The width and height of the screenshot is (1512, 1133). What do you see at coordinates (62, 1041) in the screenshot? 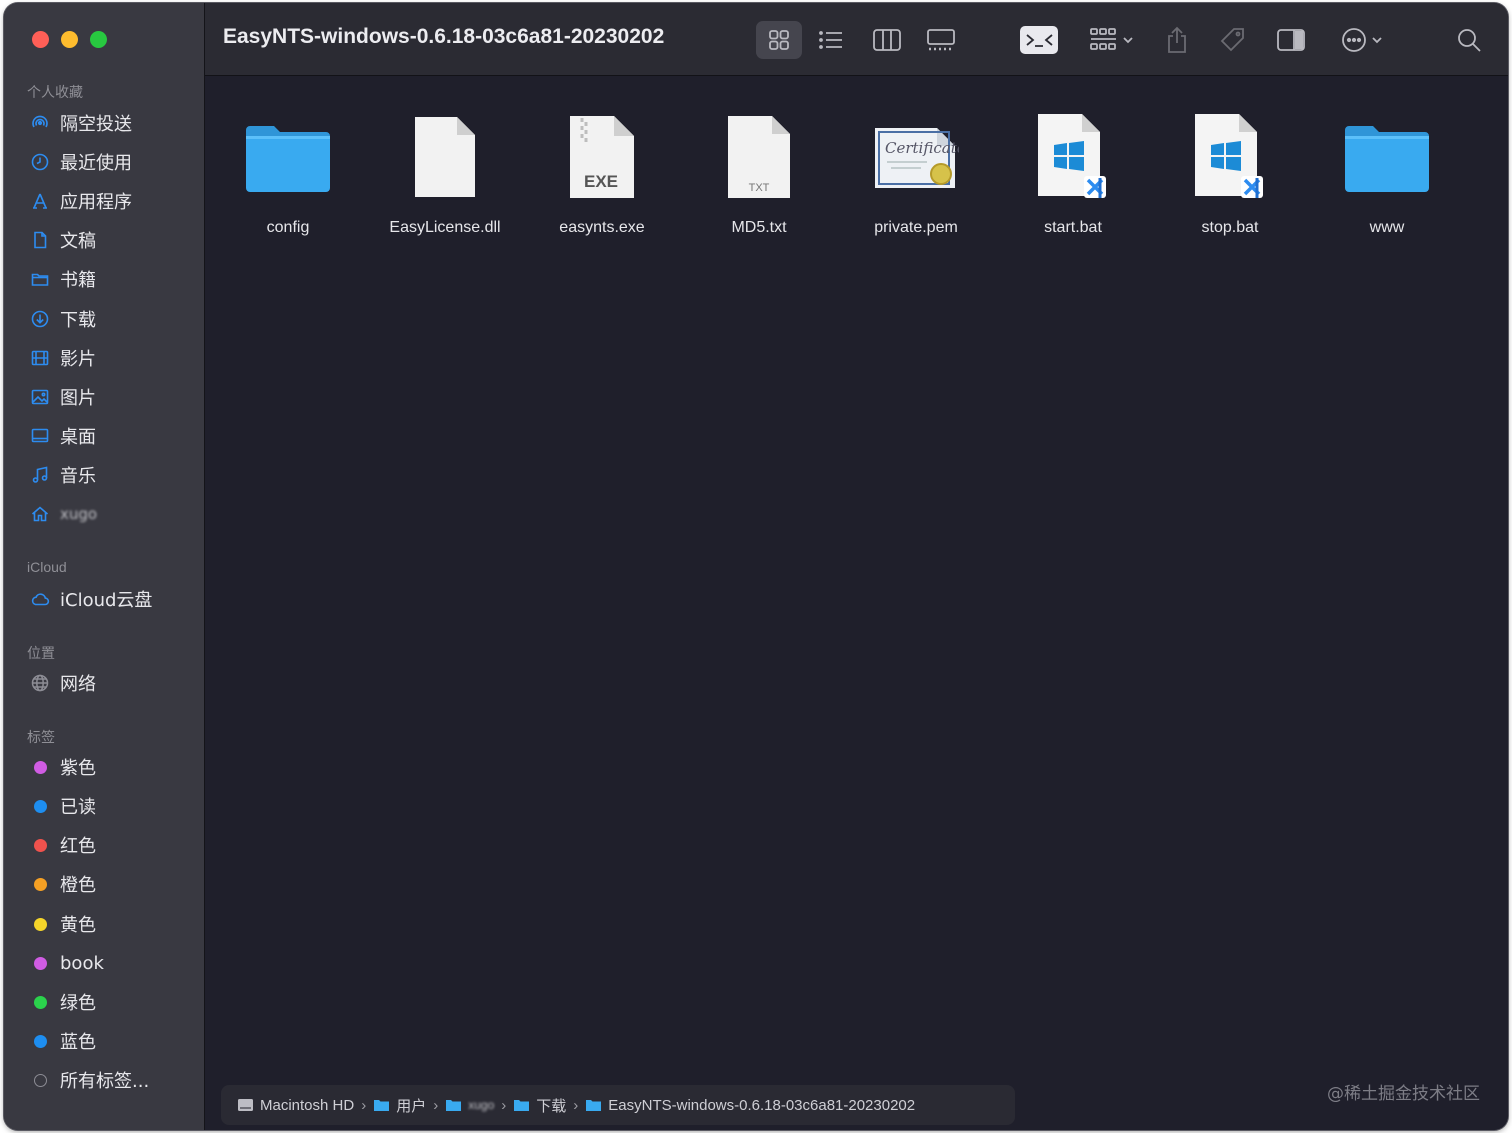
I see `sidebar-tag-blue: 蓝色` at bounding box center [62, 1041].